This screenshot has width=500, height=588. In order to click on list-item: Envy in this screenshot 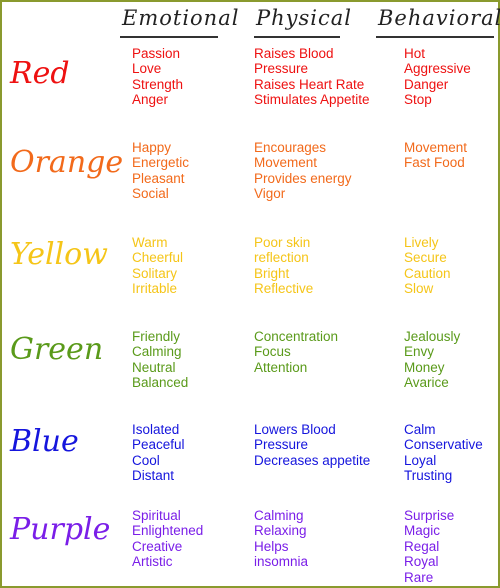, I will do `click(419, 352)`.